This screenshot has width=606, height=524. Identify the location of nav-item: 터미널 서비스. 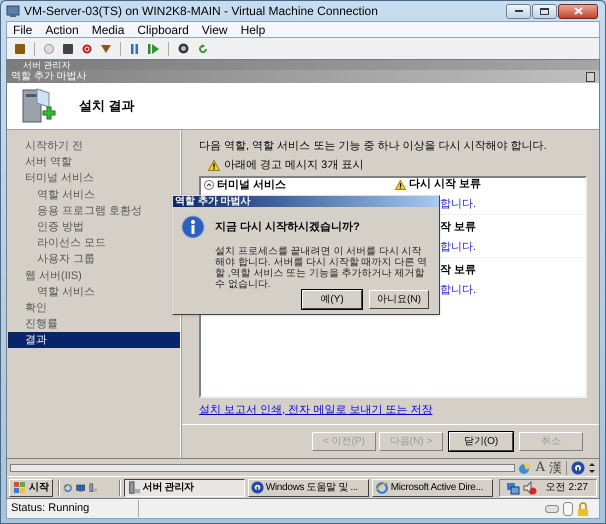
(94, 178).